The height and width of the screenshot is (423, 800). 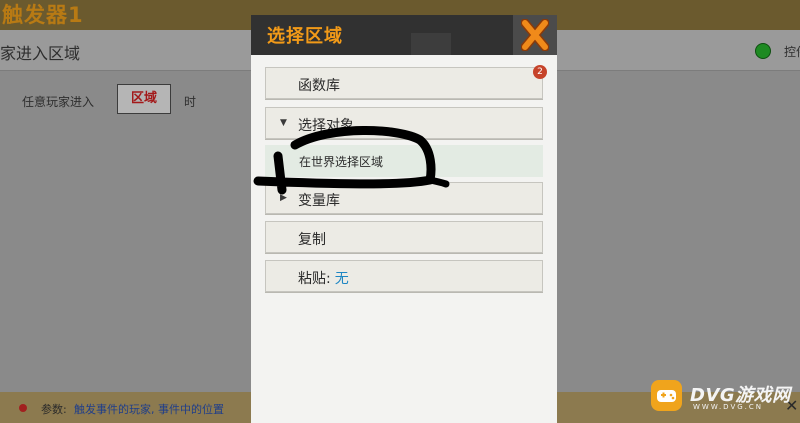 What do you see at coordinates (23, 408) in the screenshot?
I see `parameter-dot-icon` at bounding box center [23, 408].